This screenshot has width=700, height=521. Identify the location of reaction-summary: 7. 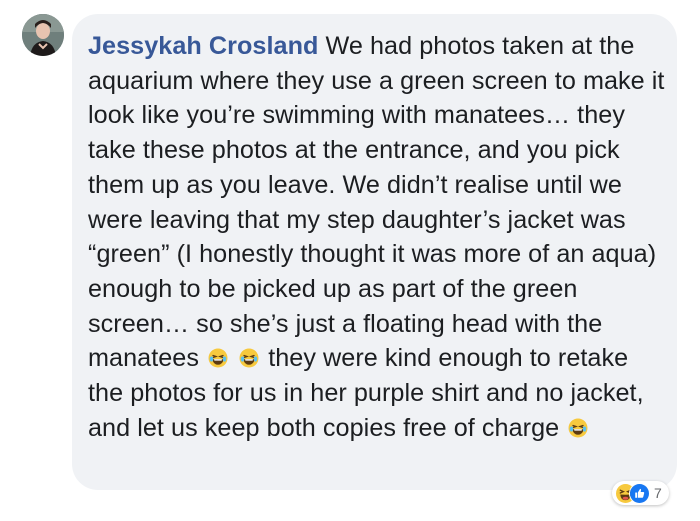
(640, 493).